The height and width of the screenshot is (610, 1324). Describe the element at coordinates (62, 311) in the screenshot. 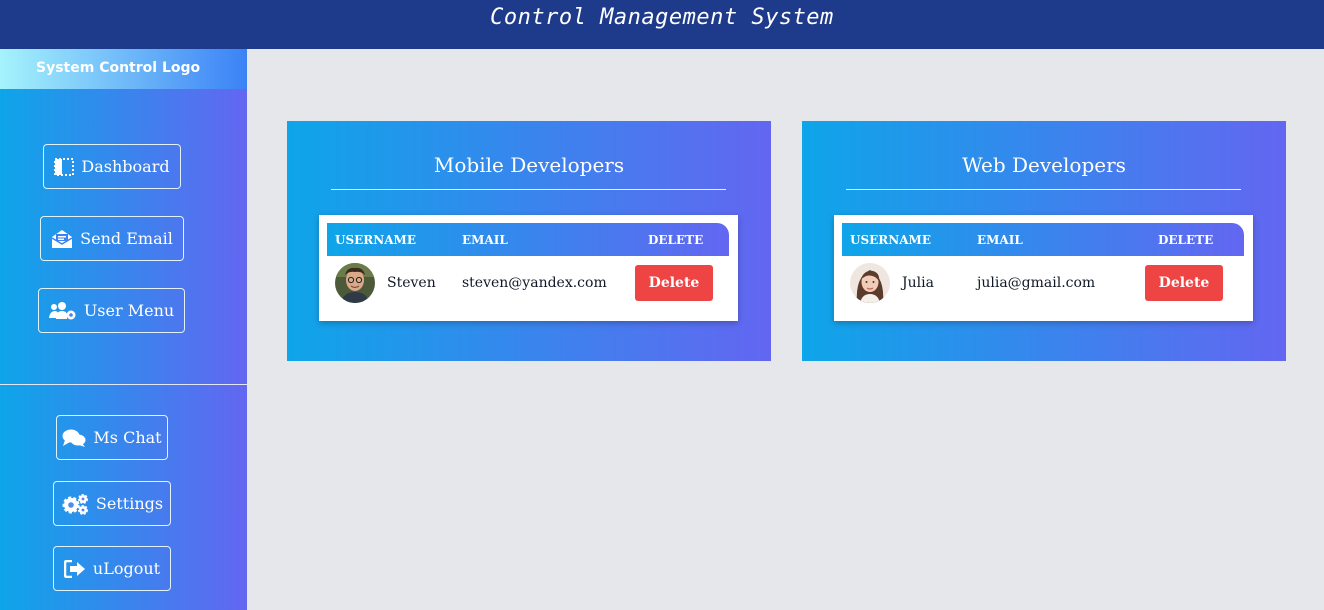

I see `users-cog-icon` at that location.